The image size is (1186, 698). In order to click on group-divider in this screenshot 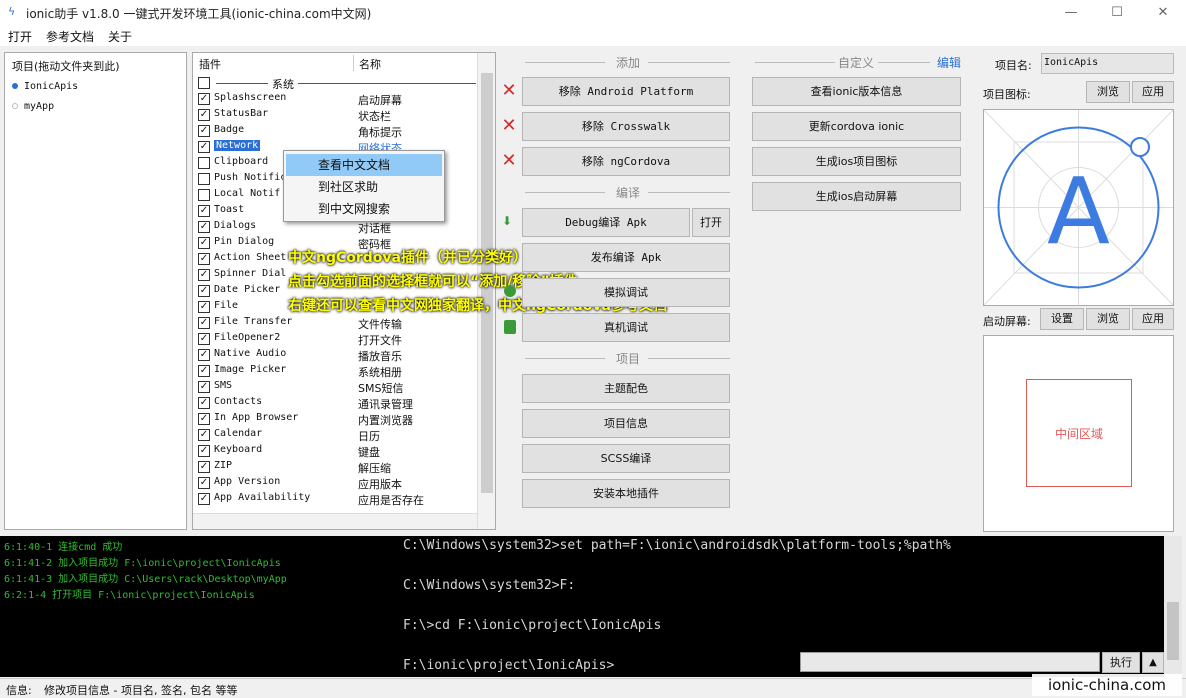, I will do `click(346, 83)`.